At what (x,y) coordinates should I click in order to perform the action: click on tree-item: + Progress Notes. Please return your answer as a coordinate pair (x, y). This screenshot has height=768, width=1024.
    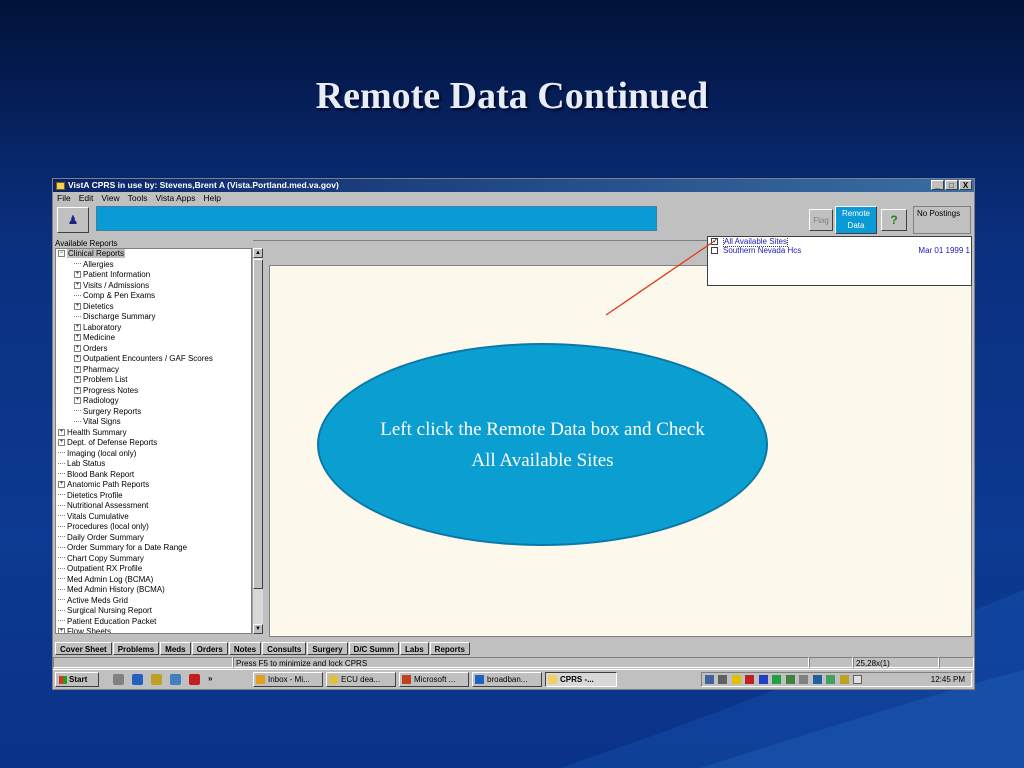
    Looking at the image, I should click on (153, 391).